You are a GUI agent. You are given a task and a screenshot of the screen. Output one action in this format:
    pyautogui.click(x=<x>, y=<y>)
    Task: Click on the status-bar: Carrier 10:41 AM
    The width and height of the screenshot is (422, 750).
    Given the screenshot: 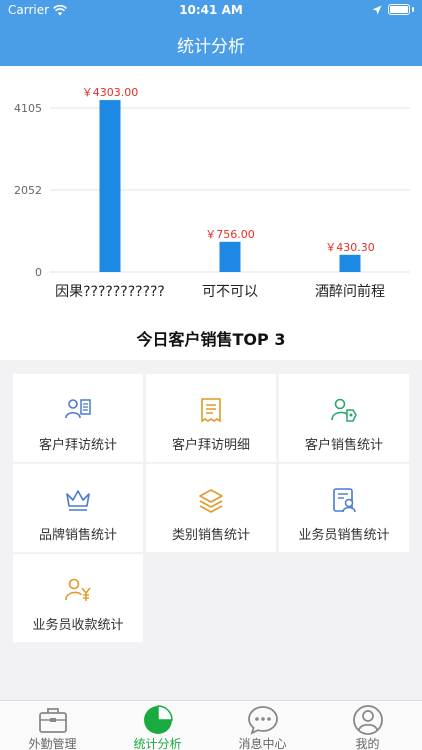 What is the action you would take?
    pyautogui.click(x=211, y=11)
    